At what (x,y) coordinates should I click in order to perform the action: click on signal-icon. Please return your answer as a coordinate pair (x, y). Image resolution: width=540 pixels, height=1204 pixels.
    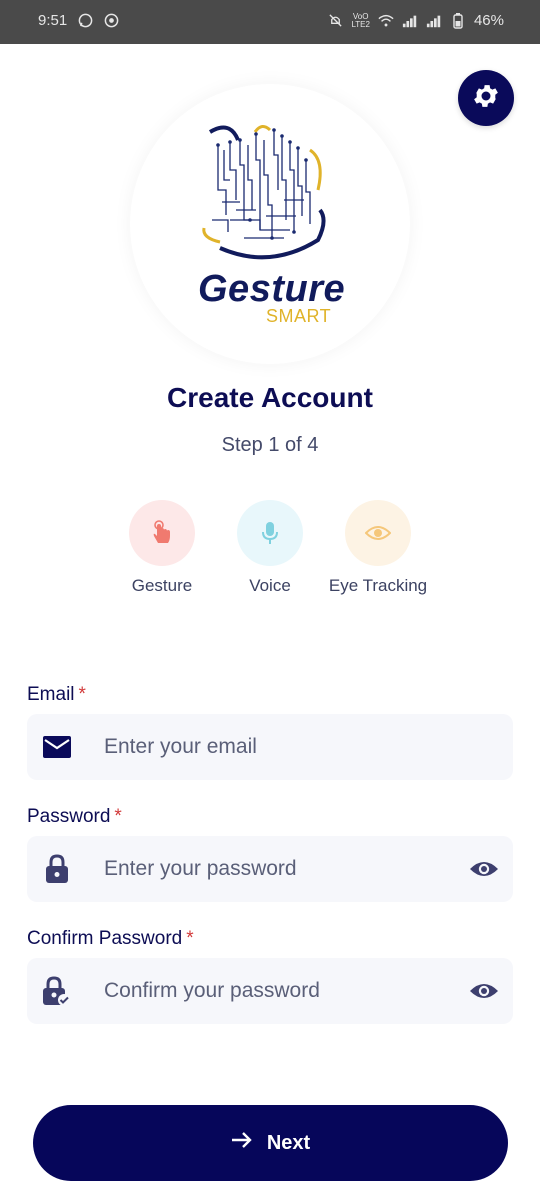
    Looking at the image, I should click on (410, 21).